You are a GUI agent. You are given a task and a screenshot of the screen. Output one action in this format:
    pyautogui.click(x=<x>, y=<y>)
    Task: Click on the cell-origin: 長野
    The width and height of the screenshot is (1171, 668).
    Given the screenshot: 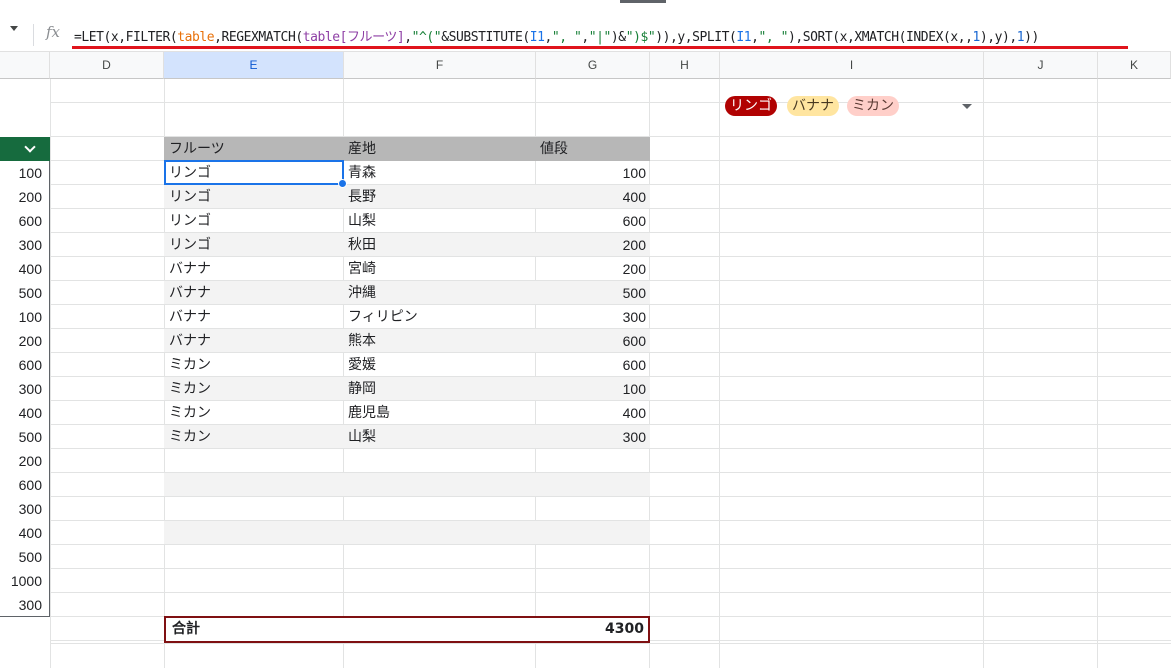 What is the action you would take?
    pyautogui.click(x=362, y=197)
    